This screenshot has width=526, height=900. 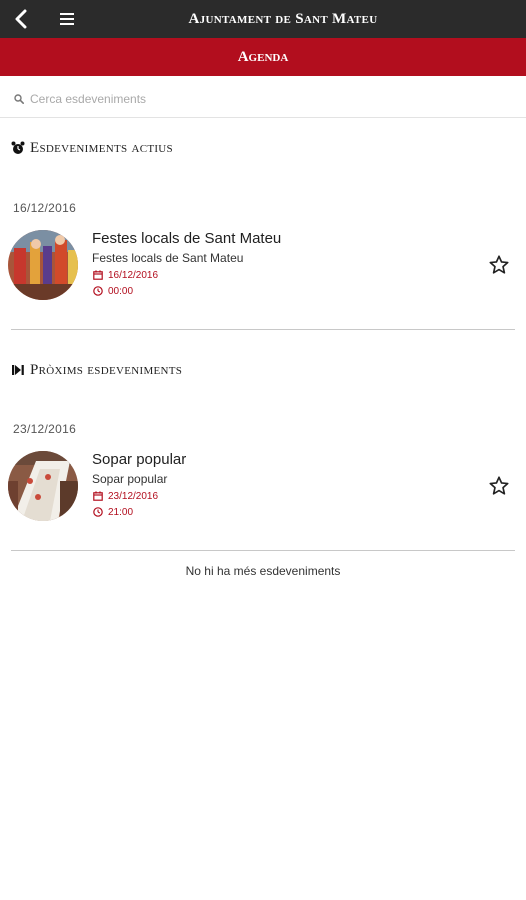 I want to click on event-subtitle: Sopar popular, so click(x=130, y=479).